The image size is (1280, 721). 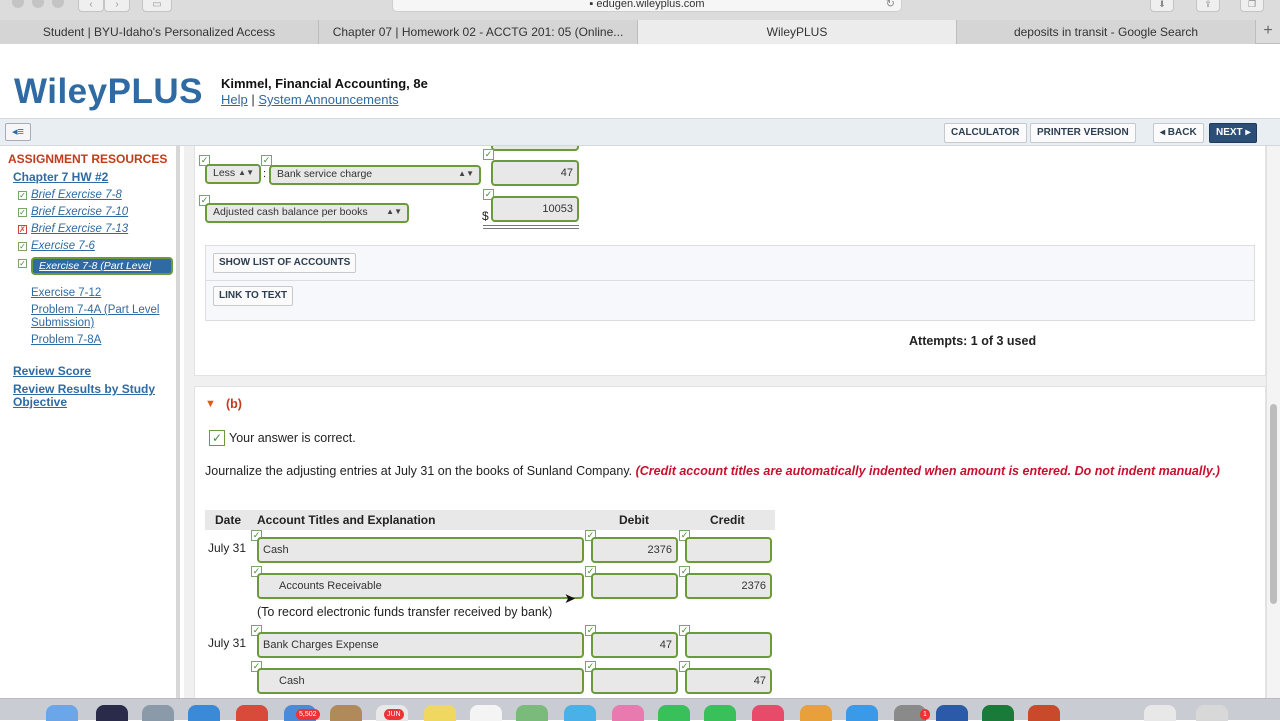 What do you see at coordinates (1160, 713) in the screenshot?
I see `documents-folder-icon` at bounding box center [1160, 713].